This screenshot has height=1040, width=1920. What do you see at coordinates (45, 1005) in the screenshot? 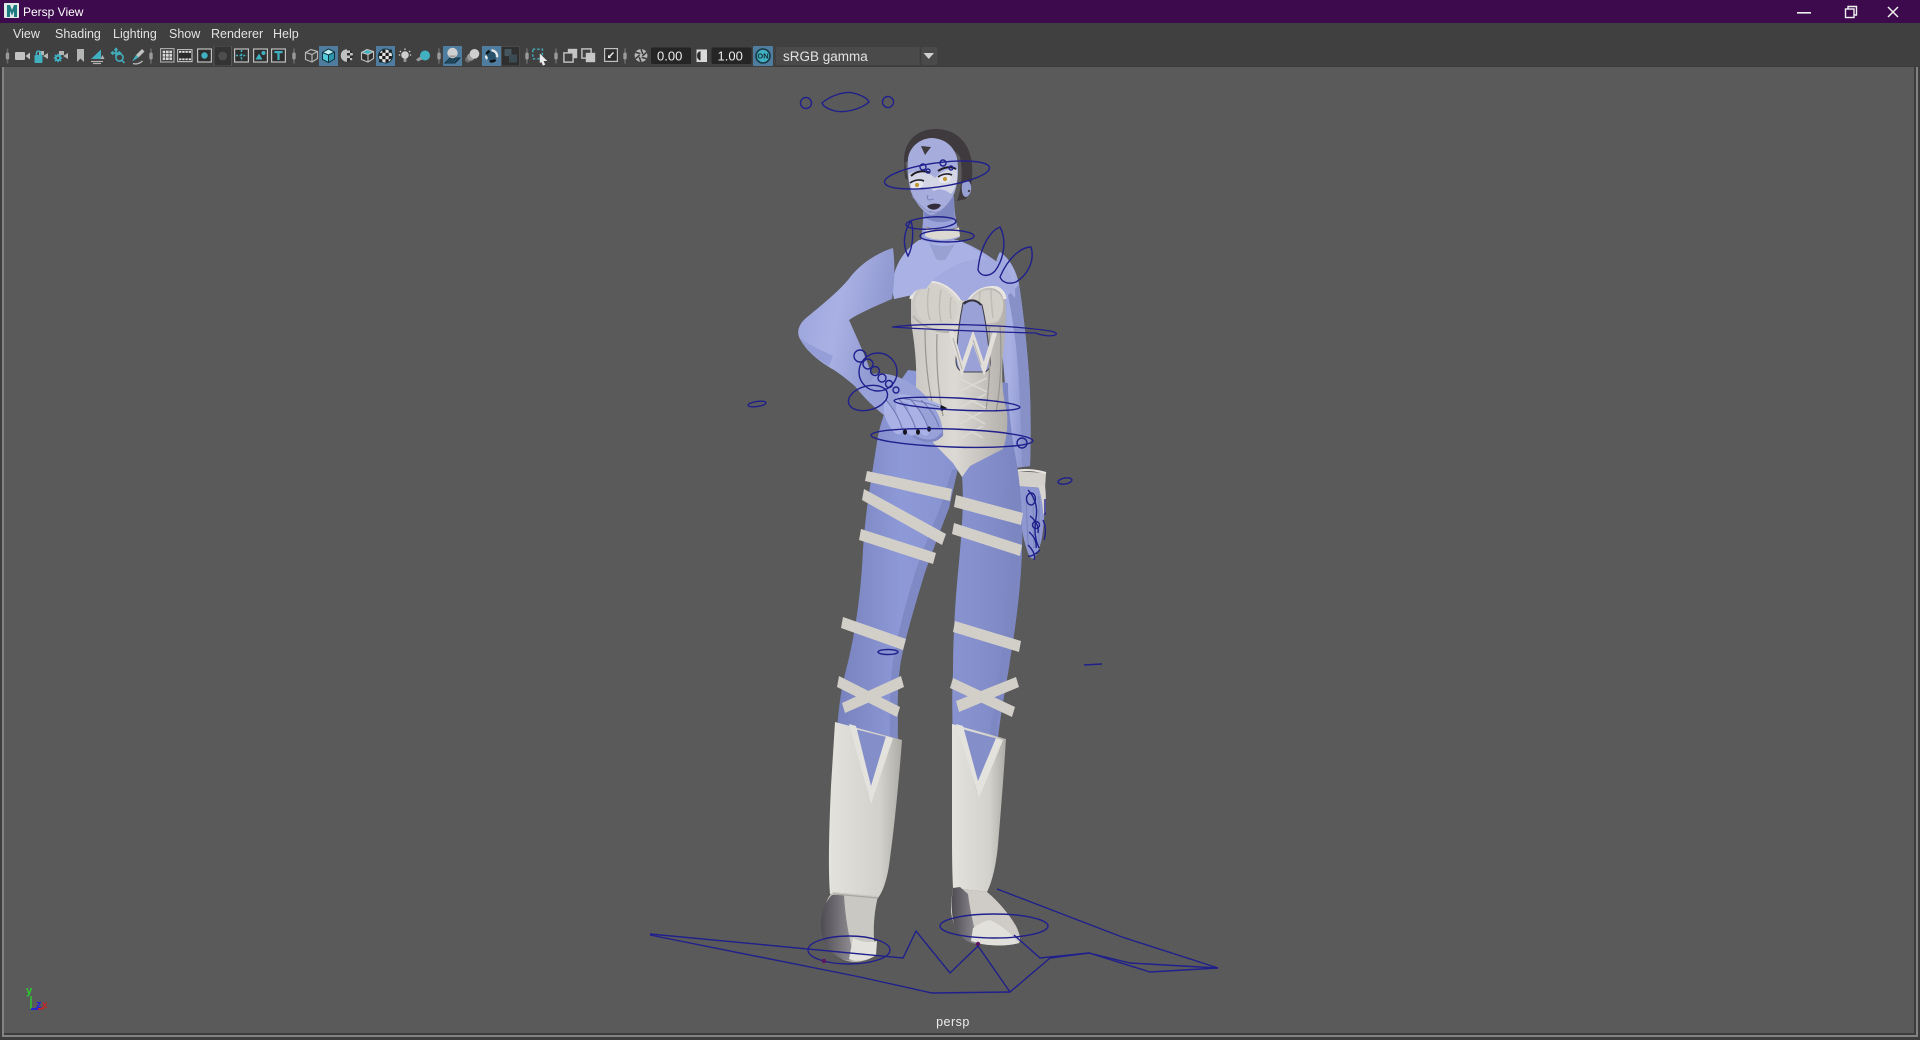
I see `svg-text: x` at bounding box center [45, 1005].